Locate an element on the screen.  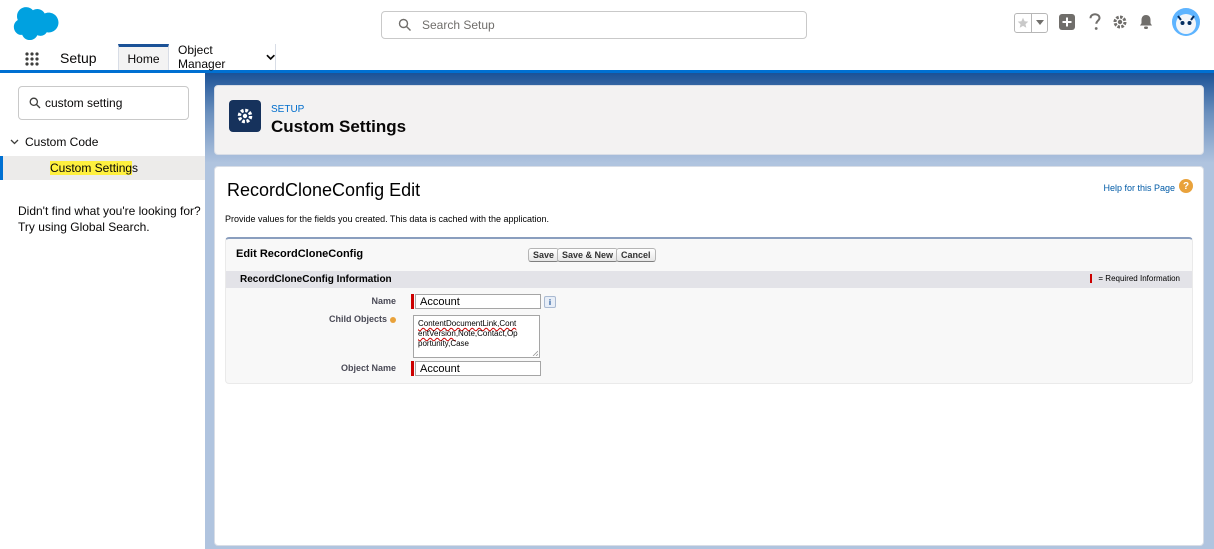
name-label: Name is located at coordinates (383, 301).